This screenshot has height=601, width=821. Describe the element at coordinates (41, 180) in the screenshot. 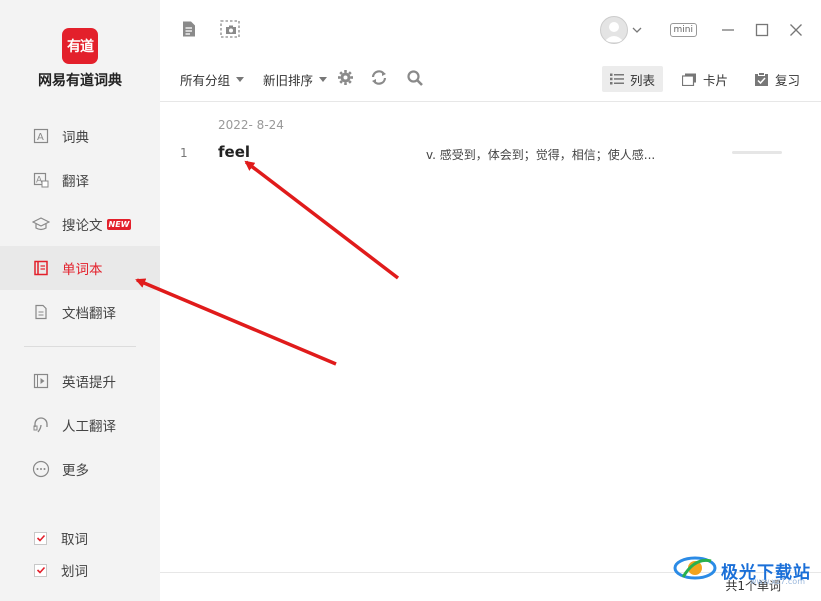

I see `translate-icon: A` at that location.